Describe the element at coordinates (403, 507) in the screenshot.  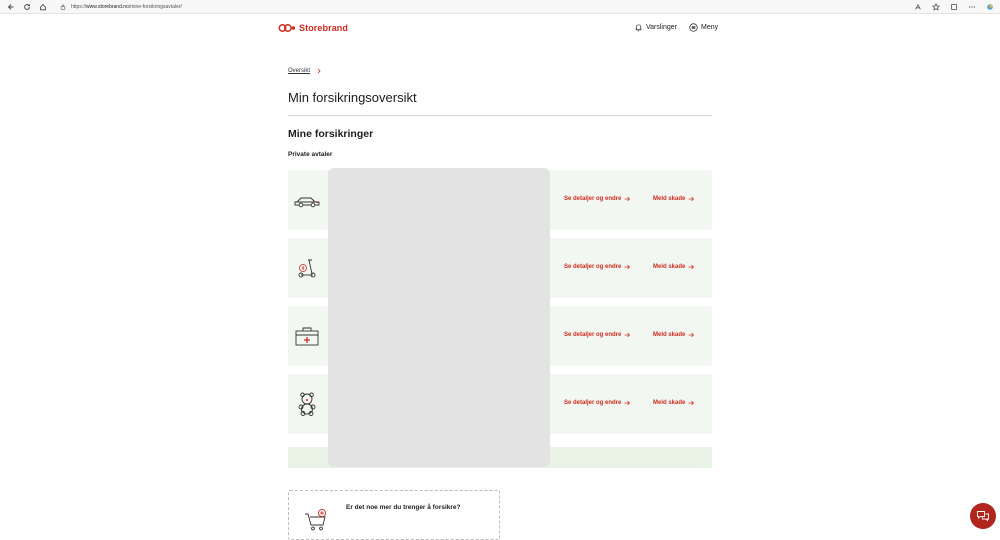
I see `promo-title: Er det noe mer du trenger å forsikre?` at that location.